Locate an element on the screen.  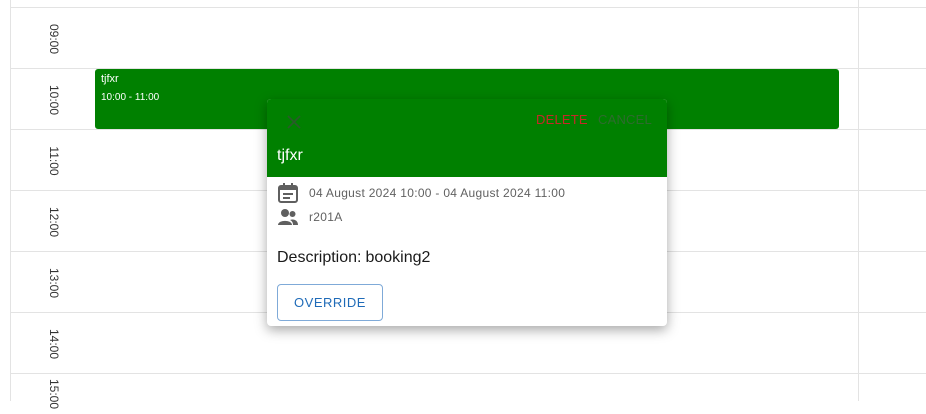
popup-title: tjfxr is located at coordinates (290, 155).